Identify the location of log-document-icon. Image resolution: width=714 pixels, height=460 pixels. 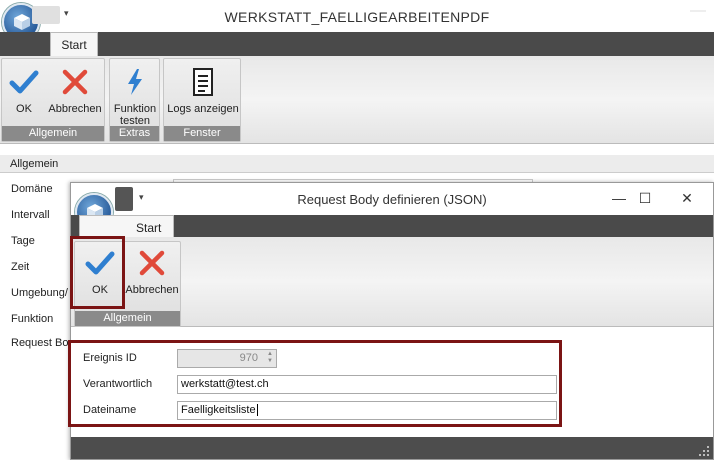
(203, 82).